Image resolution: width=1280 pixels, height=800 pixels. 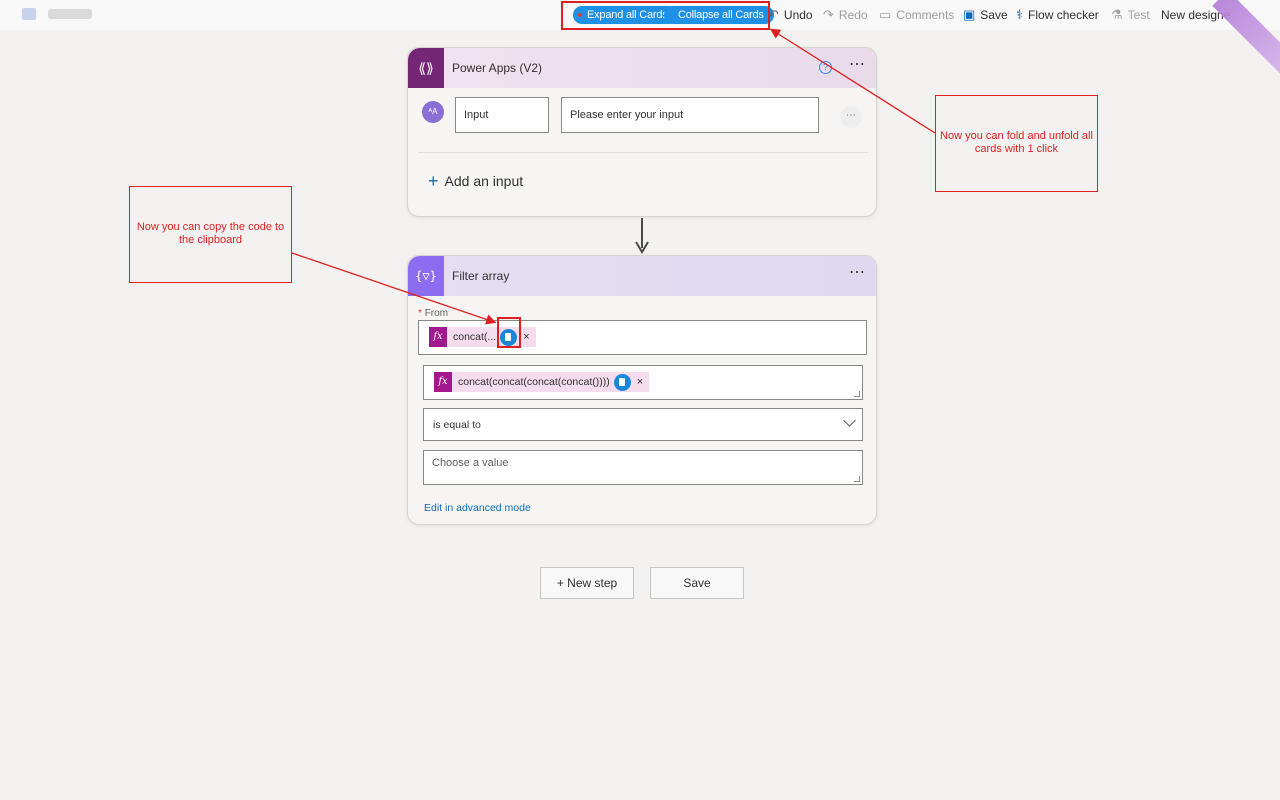 I want to click on flask-icon: ⚗, so click(x=1117, y=14).